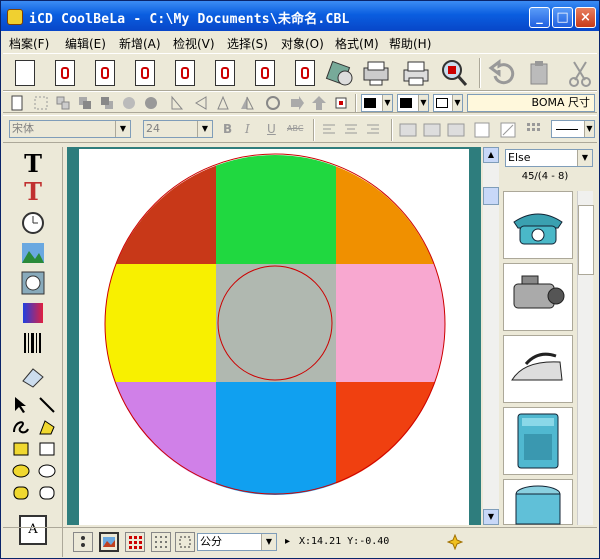  I want to click on grid-view-icon, so click(135, 542).